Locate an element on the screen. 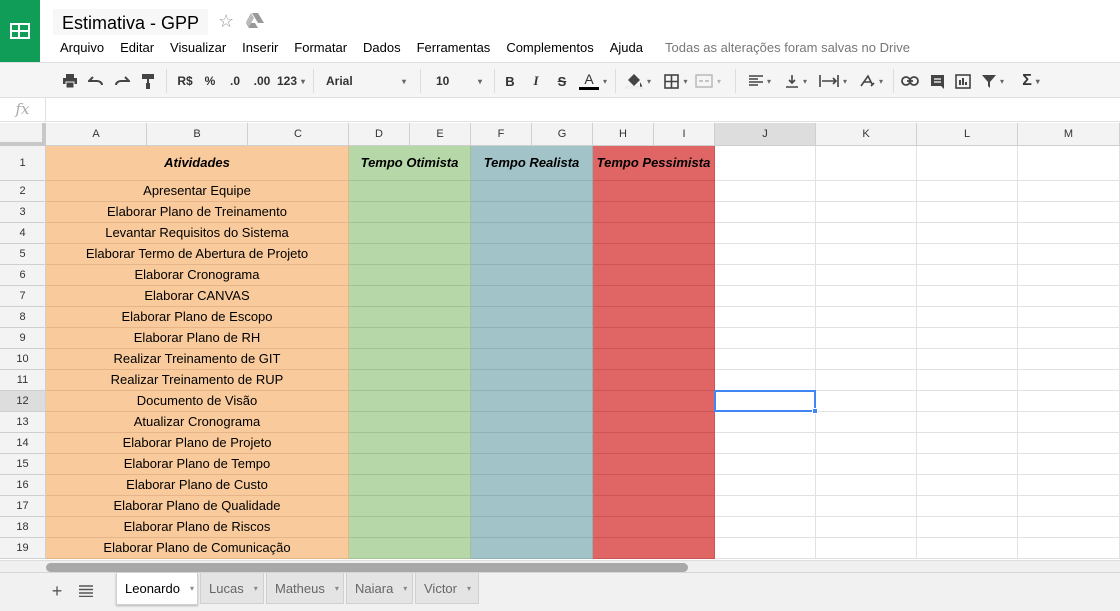  cell-j7 is located at coordinates (765, 296).